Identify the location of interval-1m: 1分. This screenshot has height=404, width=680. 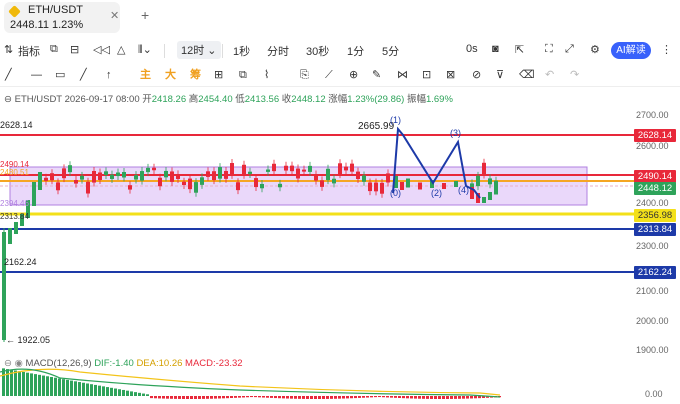
(355, 51).